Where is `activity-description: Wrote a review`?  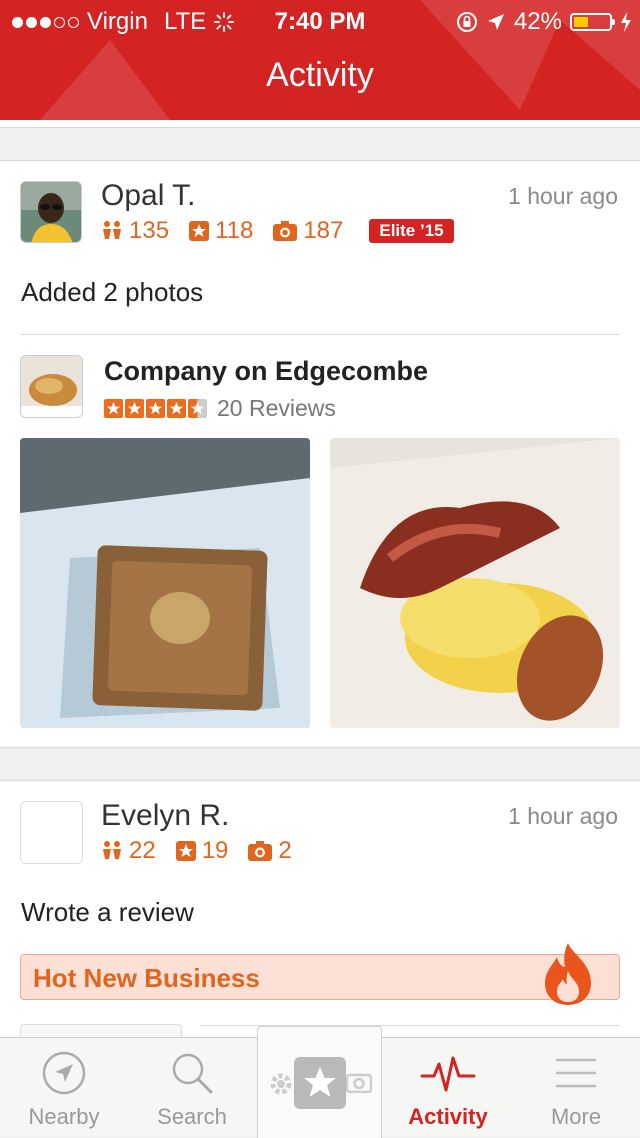 activity-description: Wrote a review is located at coordinates (107, 912).